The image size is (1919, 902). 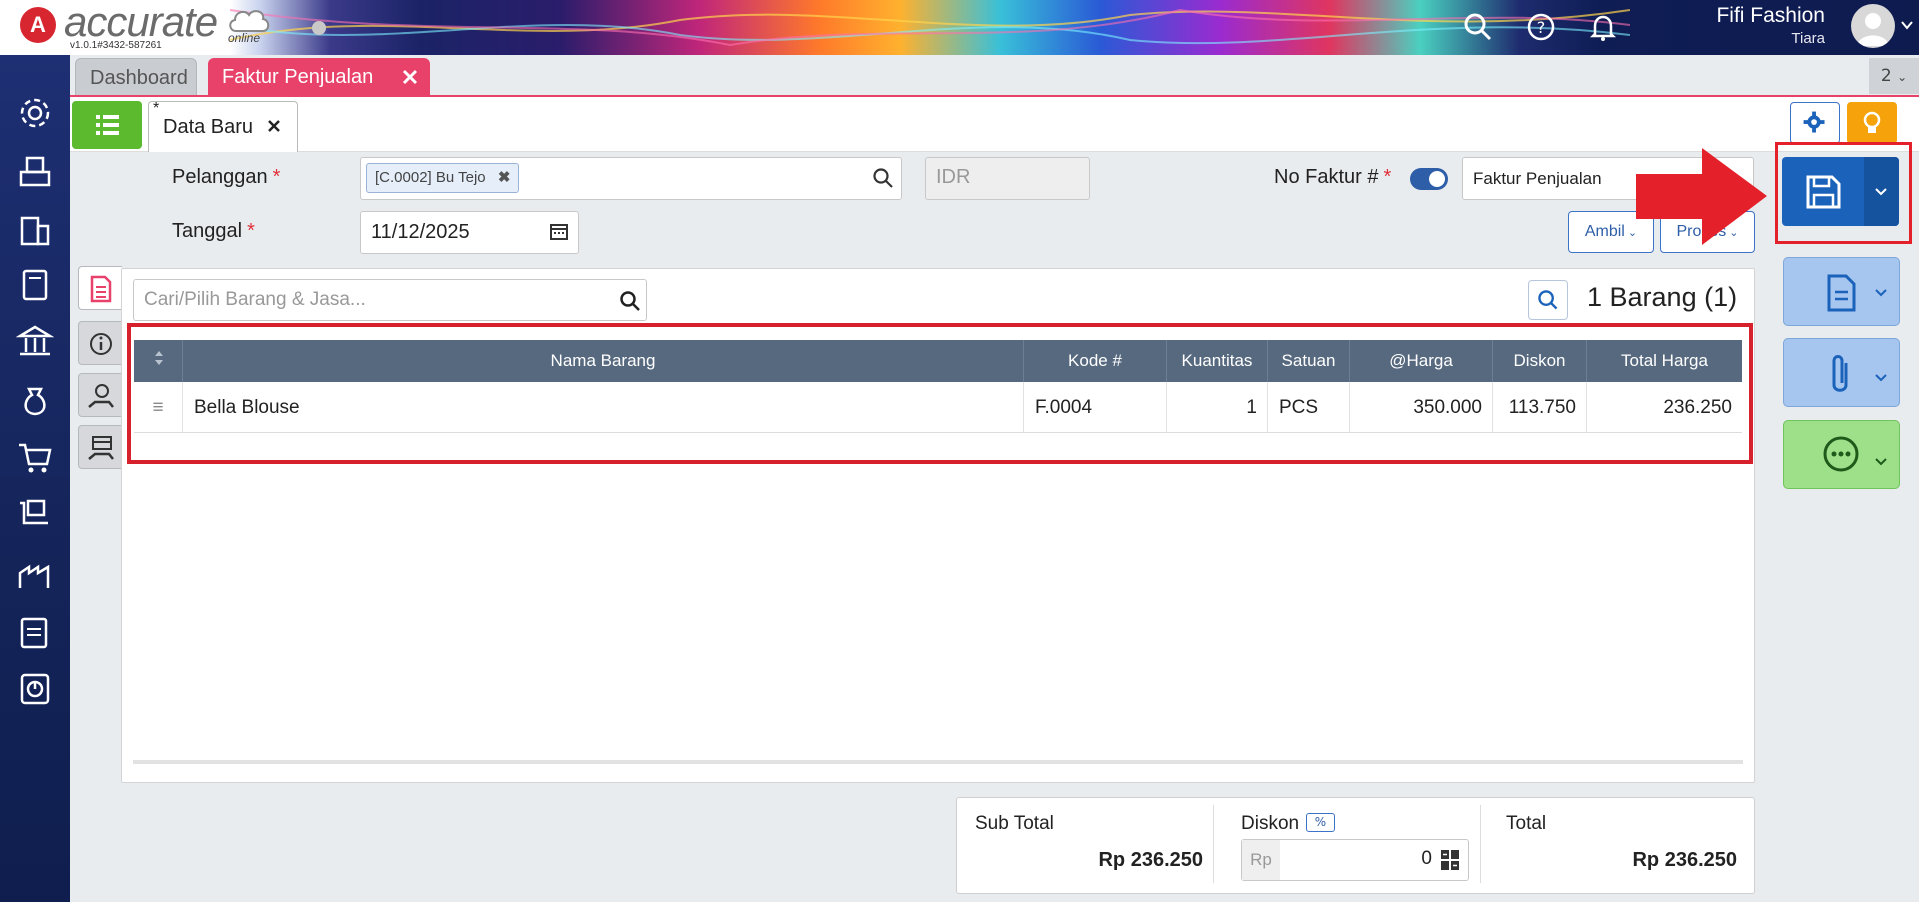 I want to click on close-tab-icon, so click(x=410, y=77).